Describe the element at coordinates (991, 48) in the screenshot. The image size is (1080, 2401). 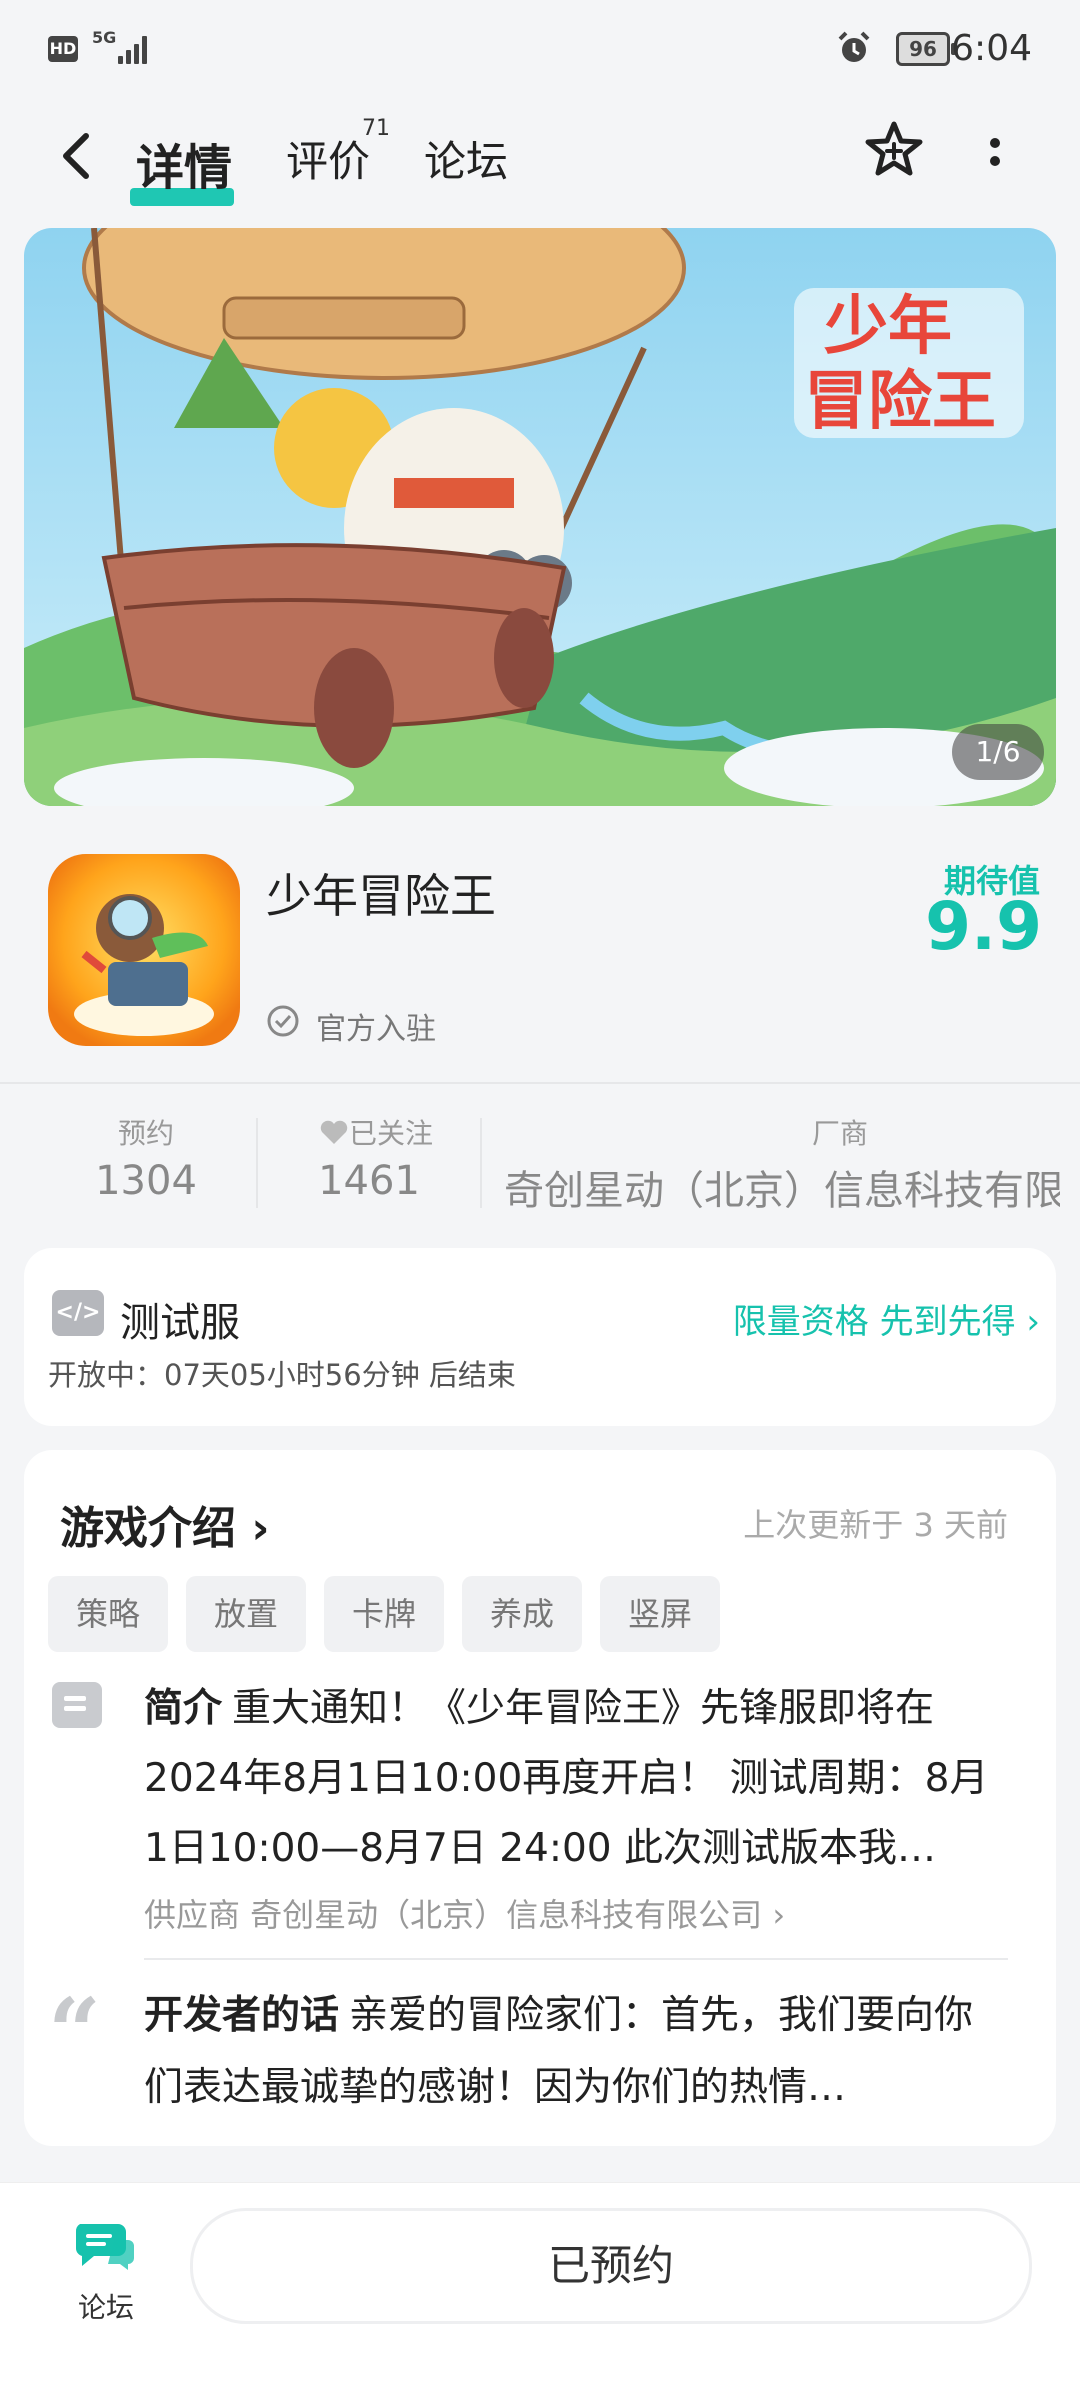
I see `clock: 6:04` at that location.